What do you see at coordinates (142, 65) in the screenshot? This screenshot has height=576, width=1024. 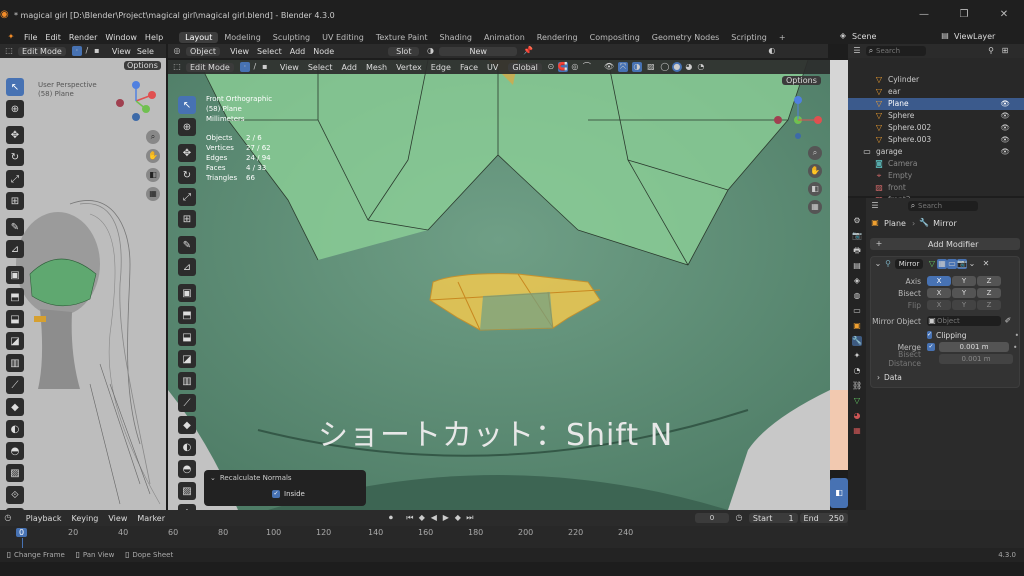 I see `left-options-button: Options` at bounding box center [142, 65].